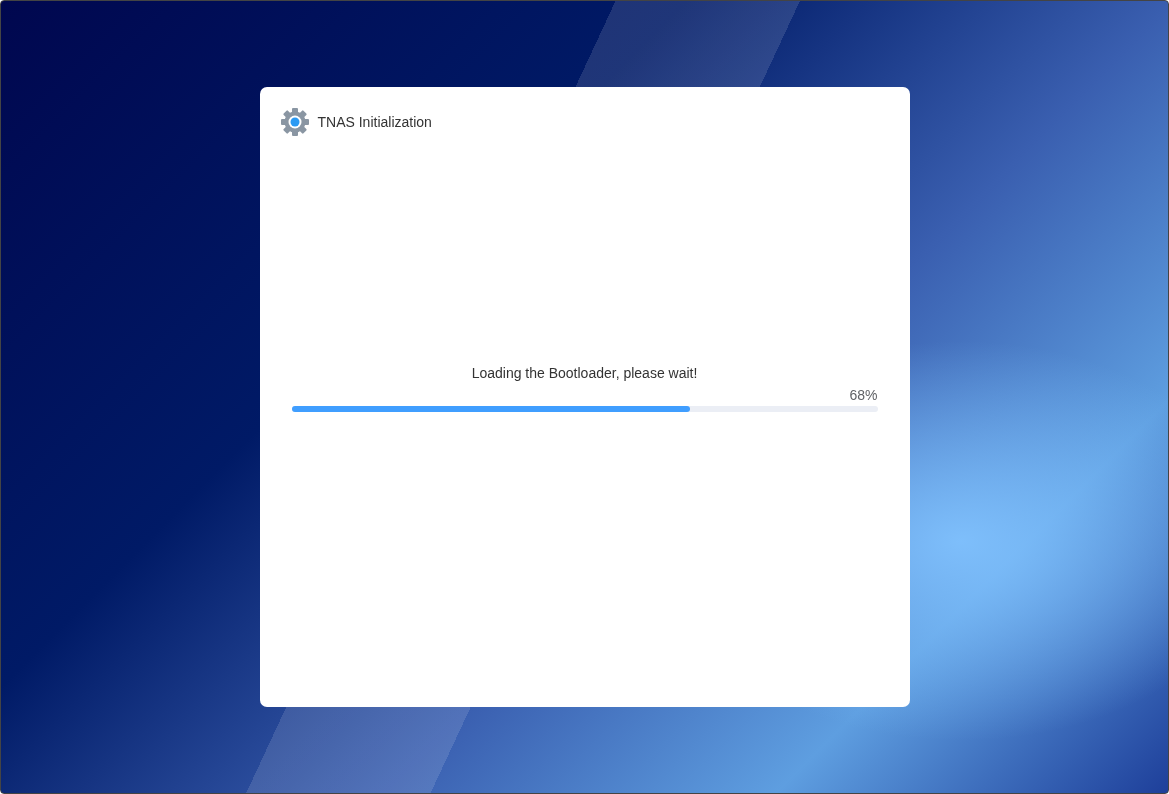 Image resolution: width=1169 pixels, height=794 pixels. I want to click on gear-icon, so click(294, 122).